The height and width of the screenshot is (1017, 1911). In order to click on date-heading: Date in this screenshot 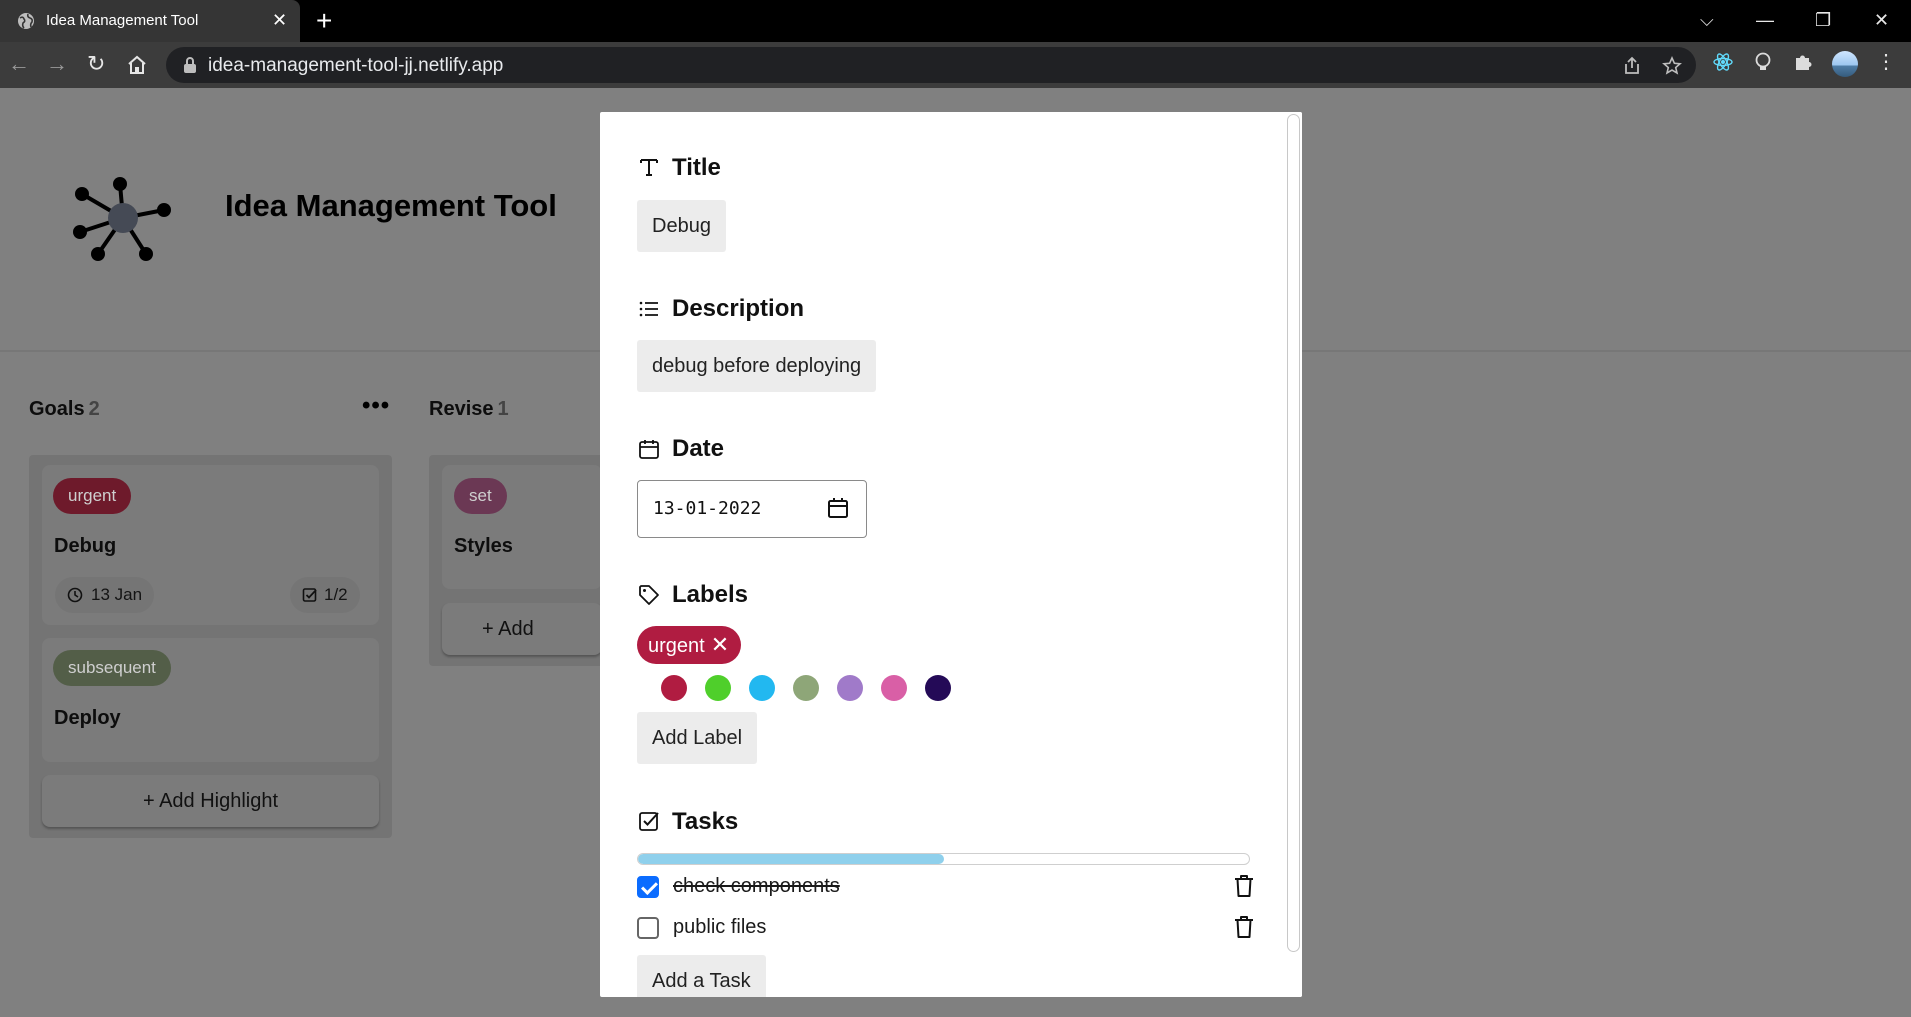, I will do `click(698, 448)`.